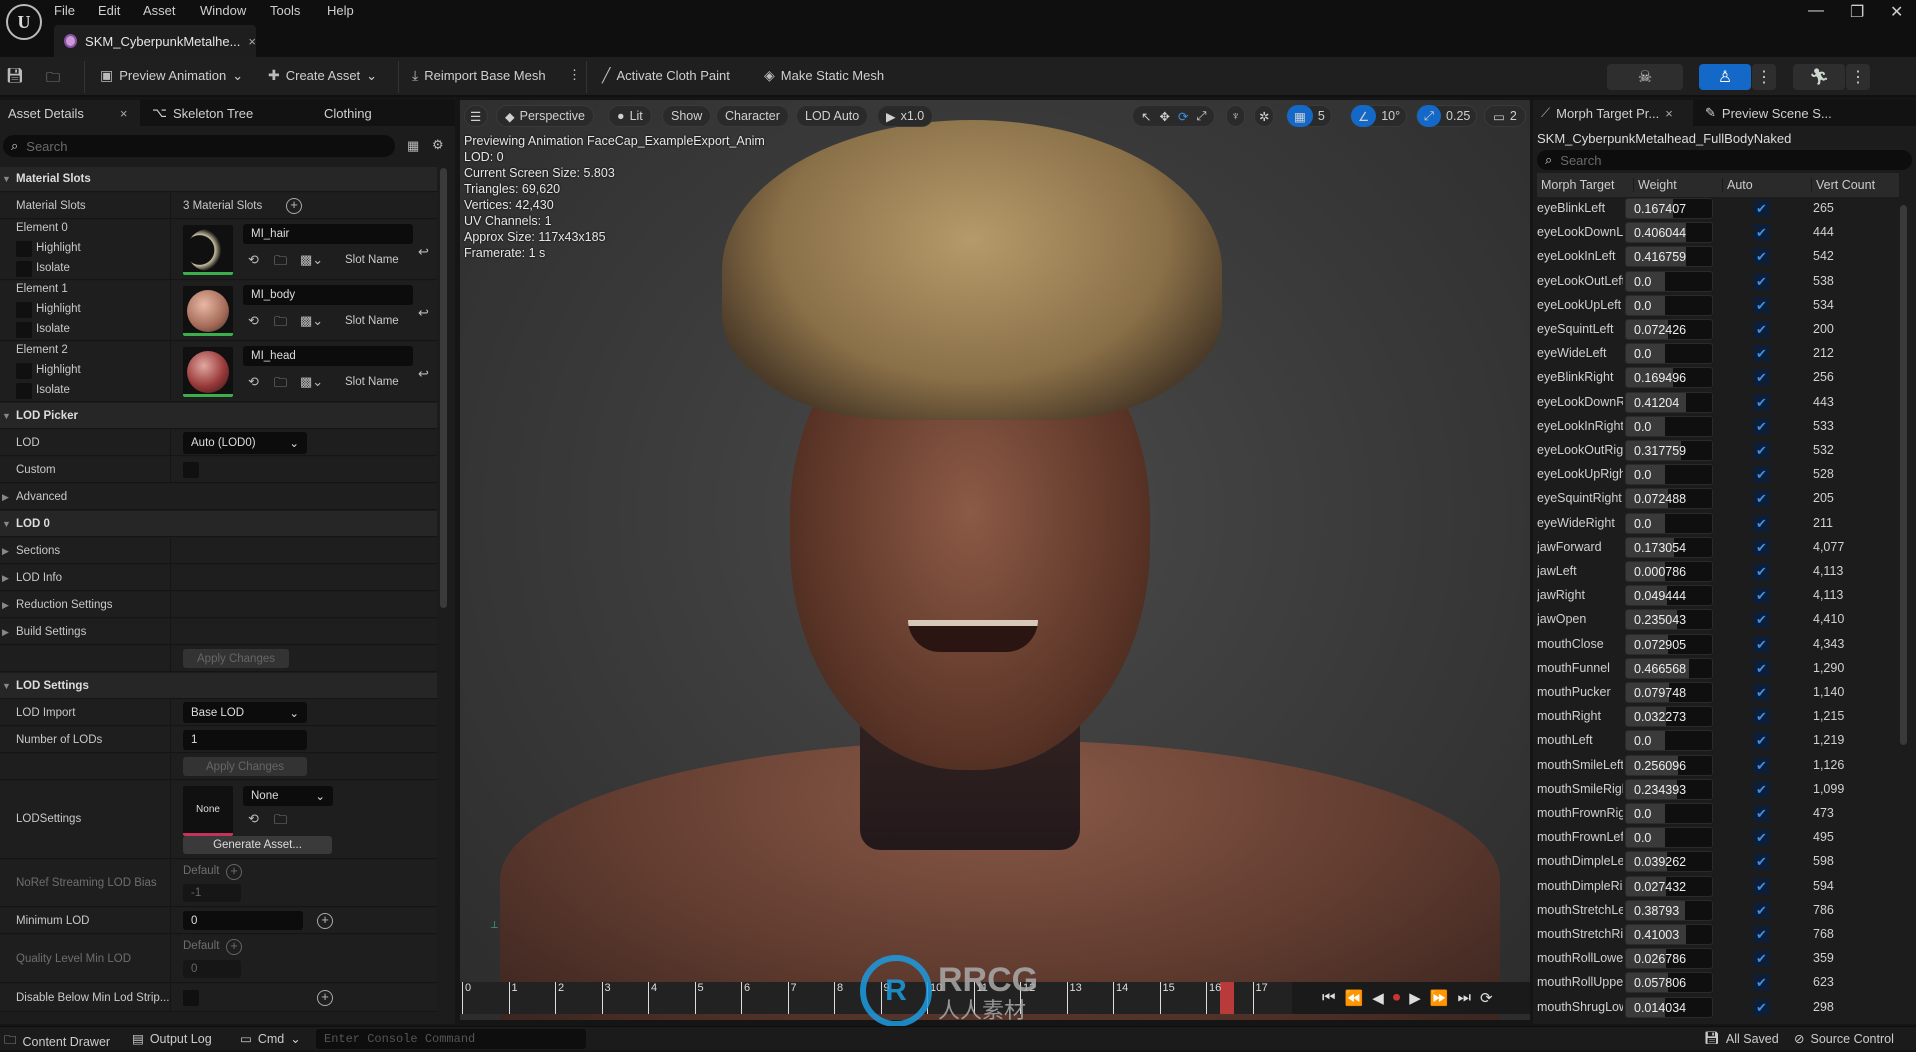 This screenshot has width=1916, height=1052. What do you see at coordinates (630, 116) in the screenshot?
I see `lit-button: ● Lit` at bounding box center [630, 116].